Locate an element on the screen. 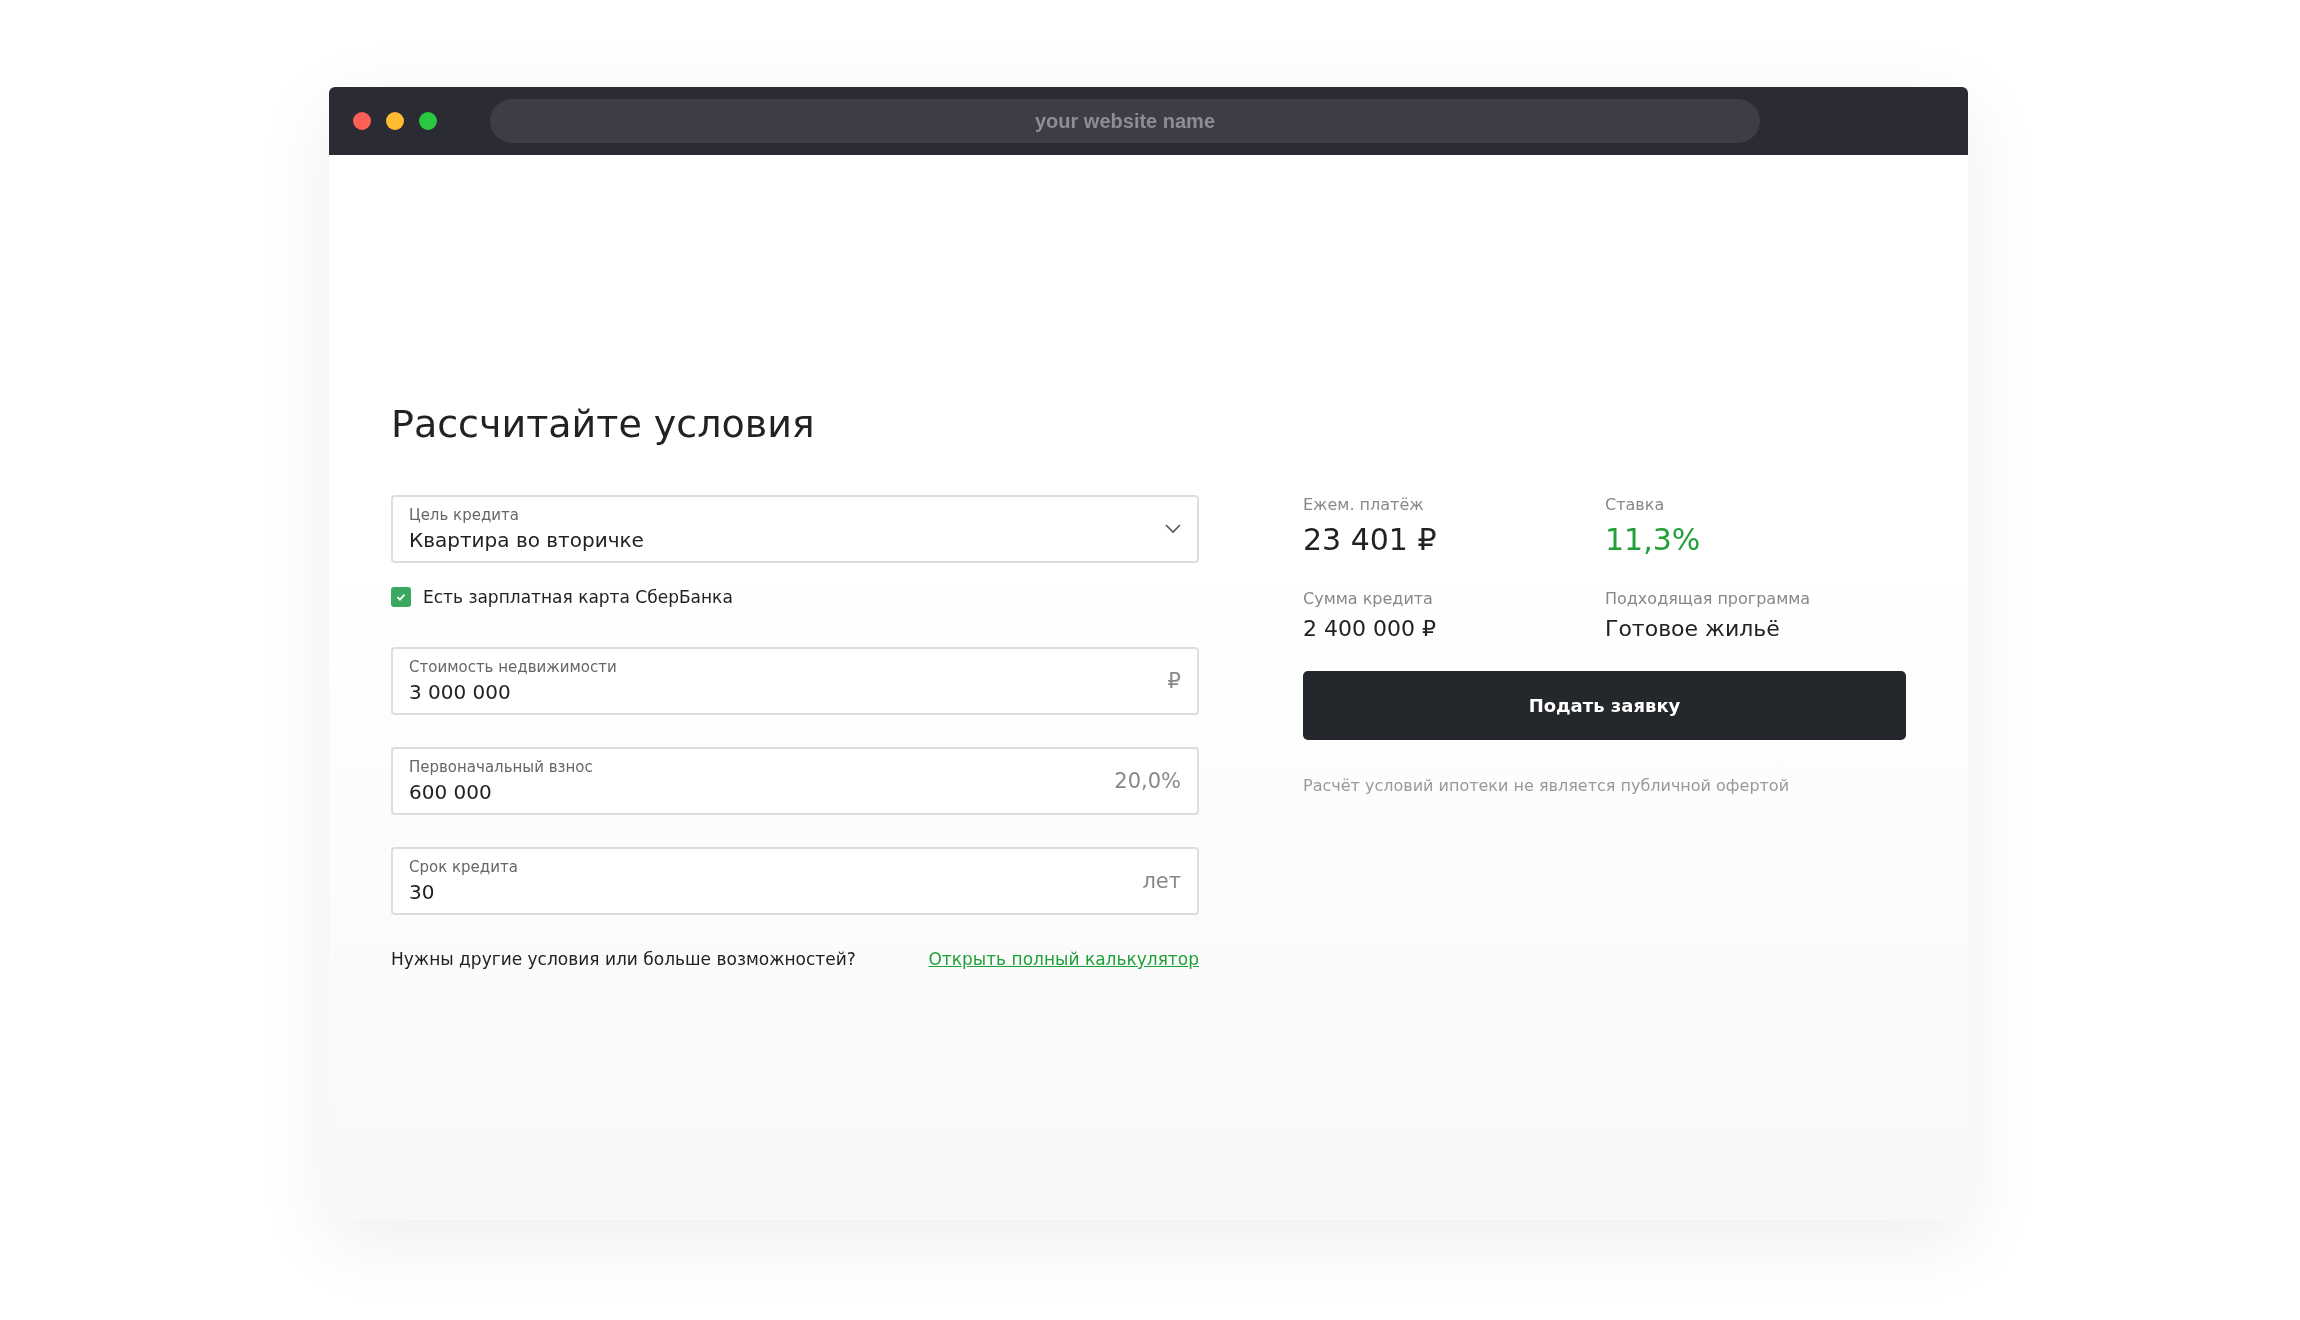  summary-value: 23 401 ₽ is located at coordinates (1370, 539).